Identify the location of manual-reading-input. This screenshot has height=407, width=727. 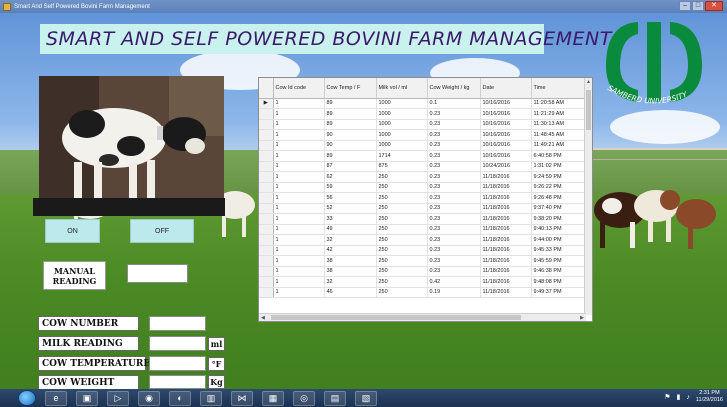
(157, 273).